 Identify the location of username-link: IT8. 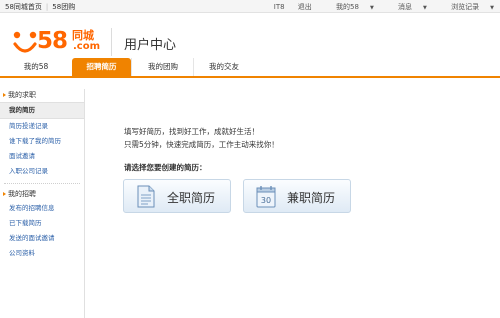
(279, 7).